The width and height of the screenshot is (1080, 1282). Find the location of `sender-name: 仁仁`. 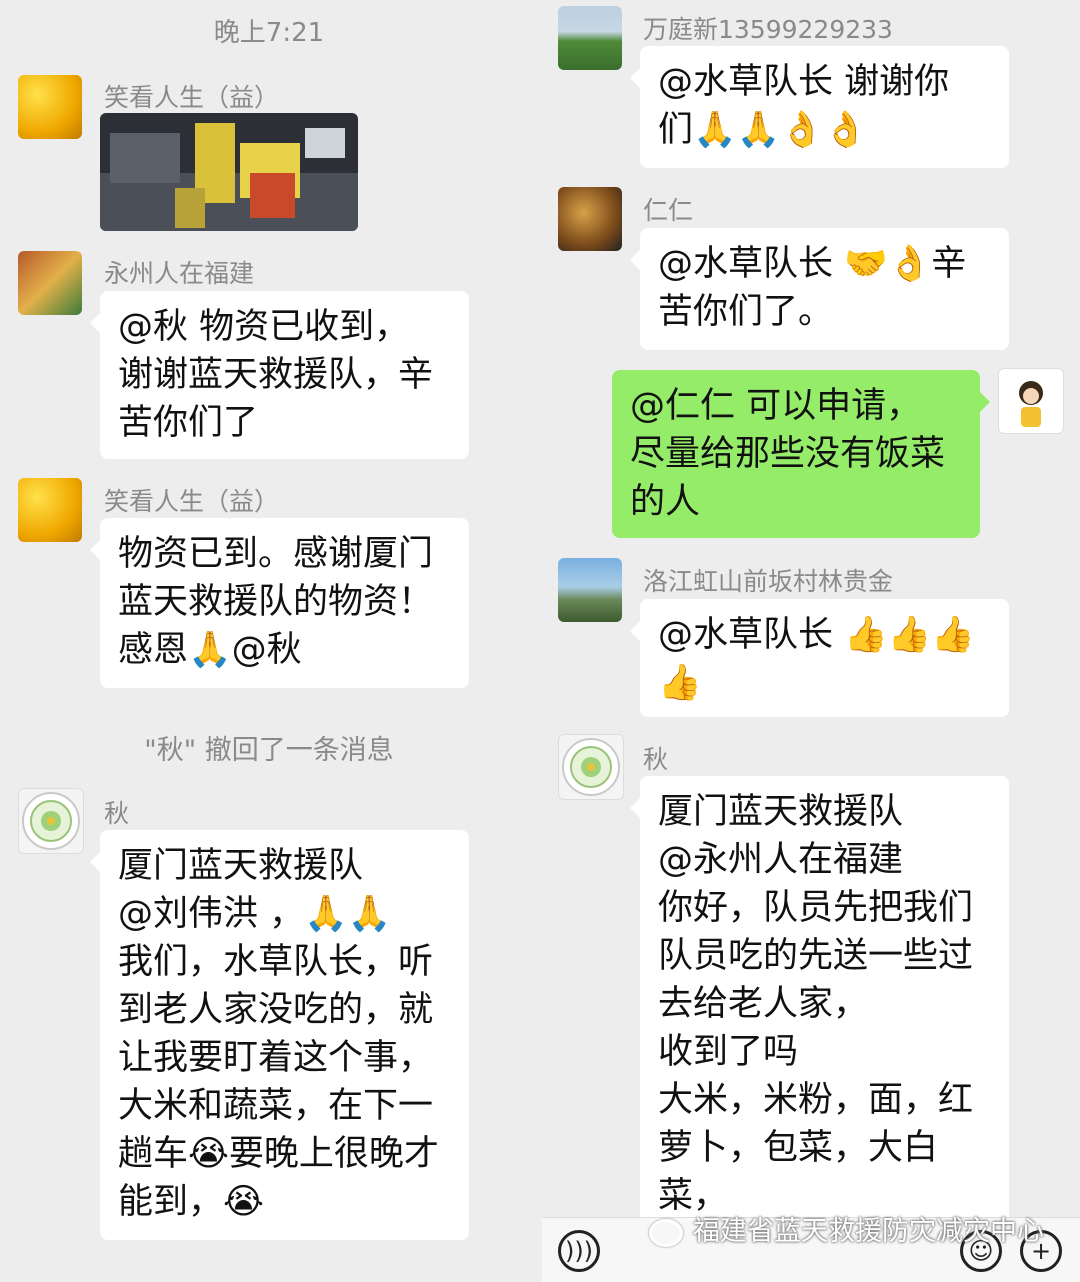

sender-name: 仁仁 is located at coordinates (668, 210).